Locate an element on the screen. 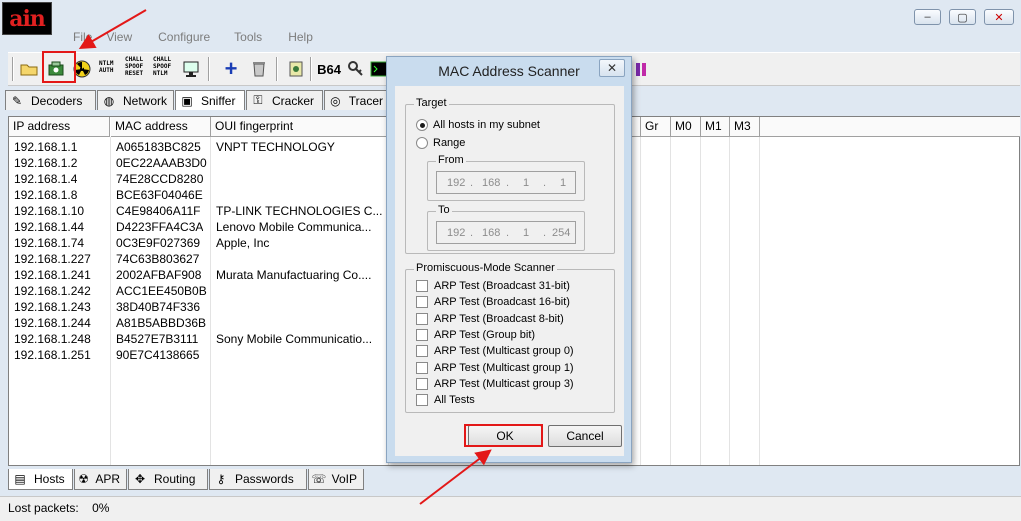  tab-apr: ☢ APR is located at coordinates (100, 479).